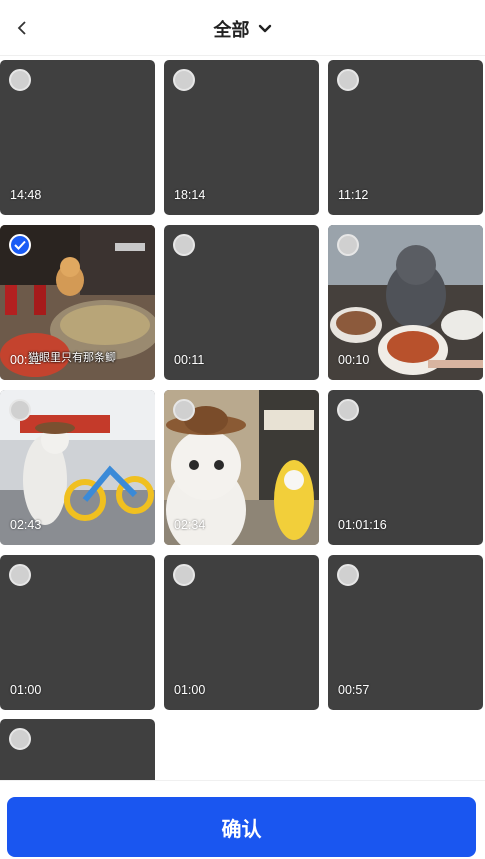 The height and width of the screenshot is (859, 485). I want to click on chevron-down-icon, so click(265, 29).